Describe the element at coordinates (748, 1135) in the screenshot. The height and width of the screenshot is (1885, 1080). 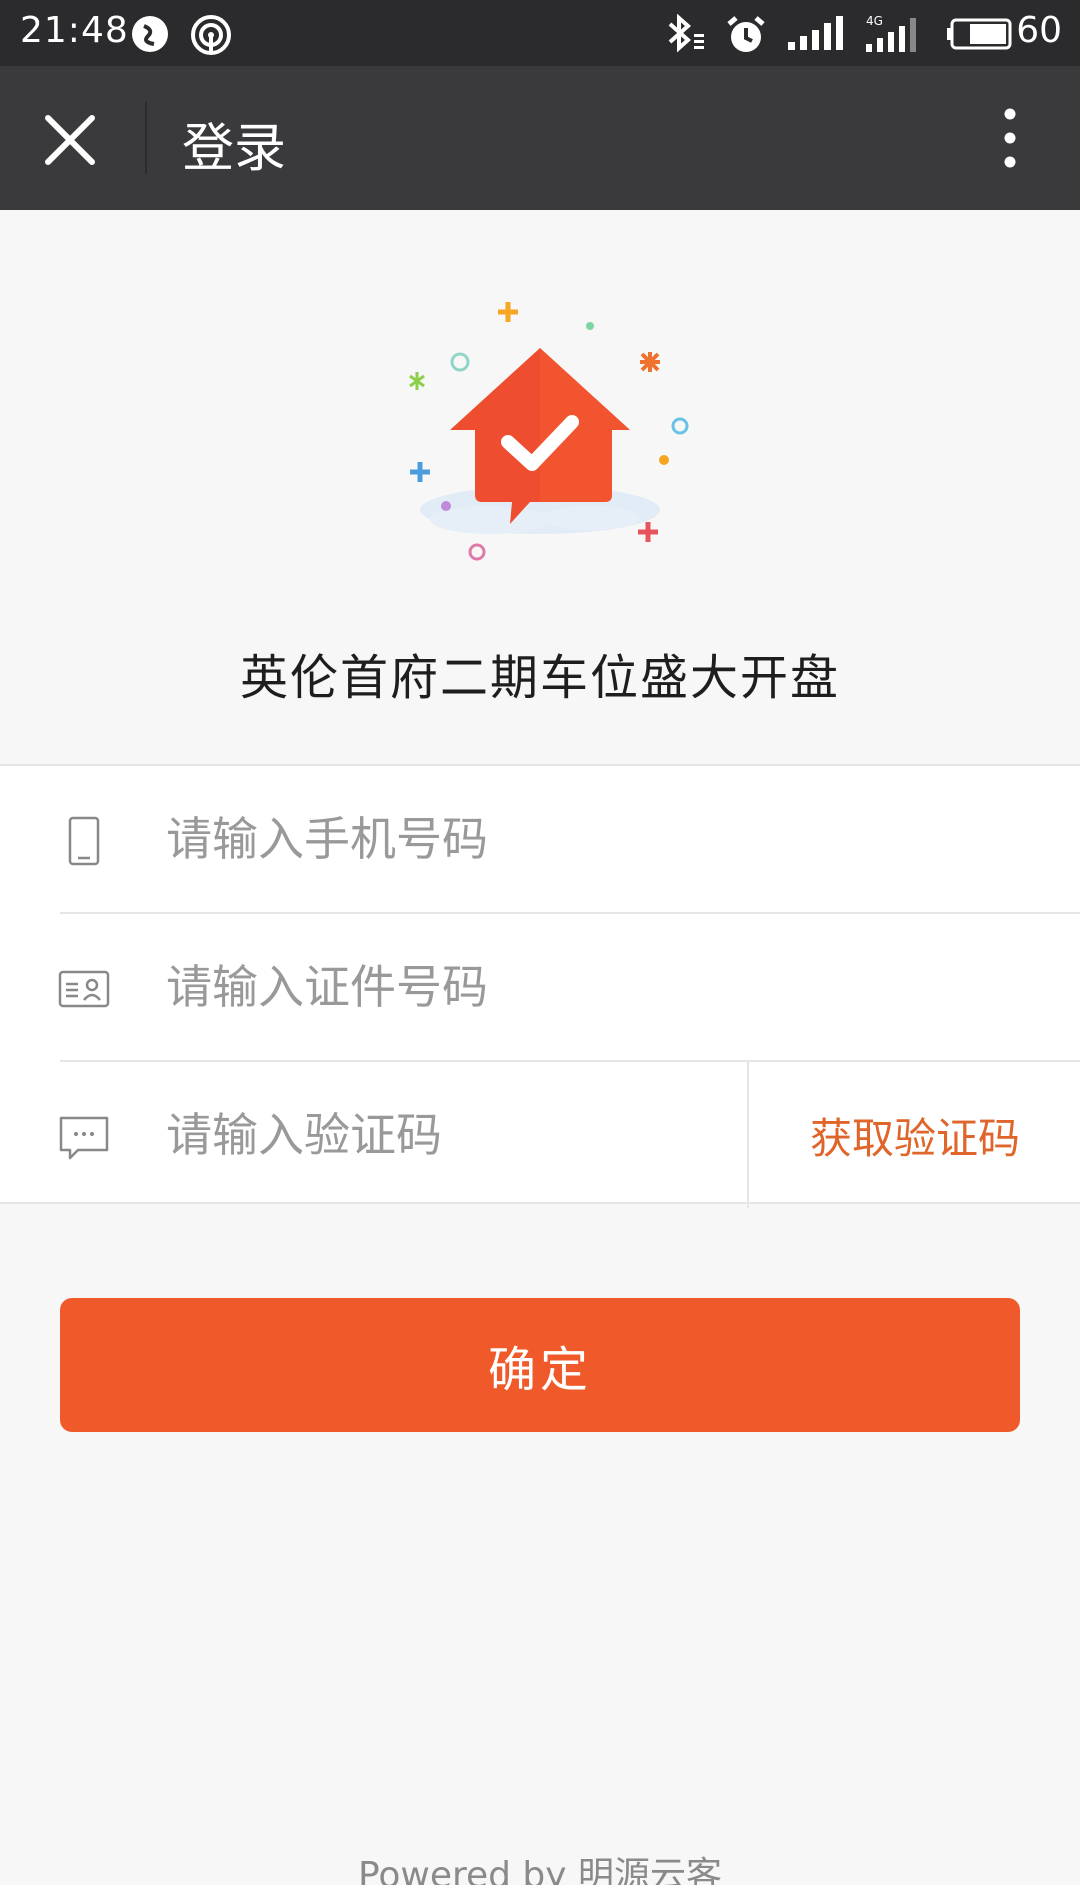
I see `code-divider` at that location.